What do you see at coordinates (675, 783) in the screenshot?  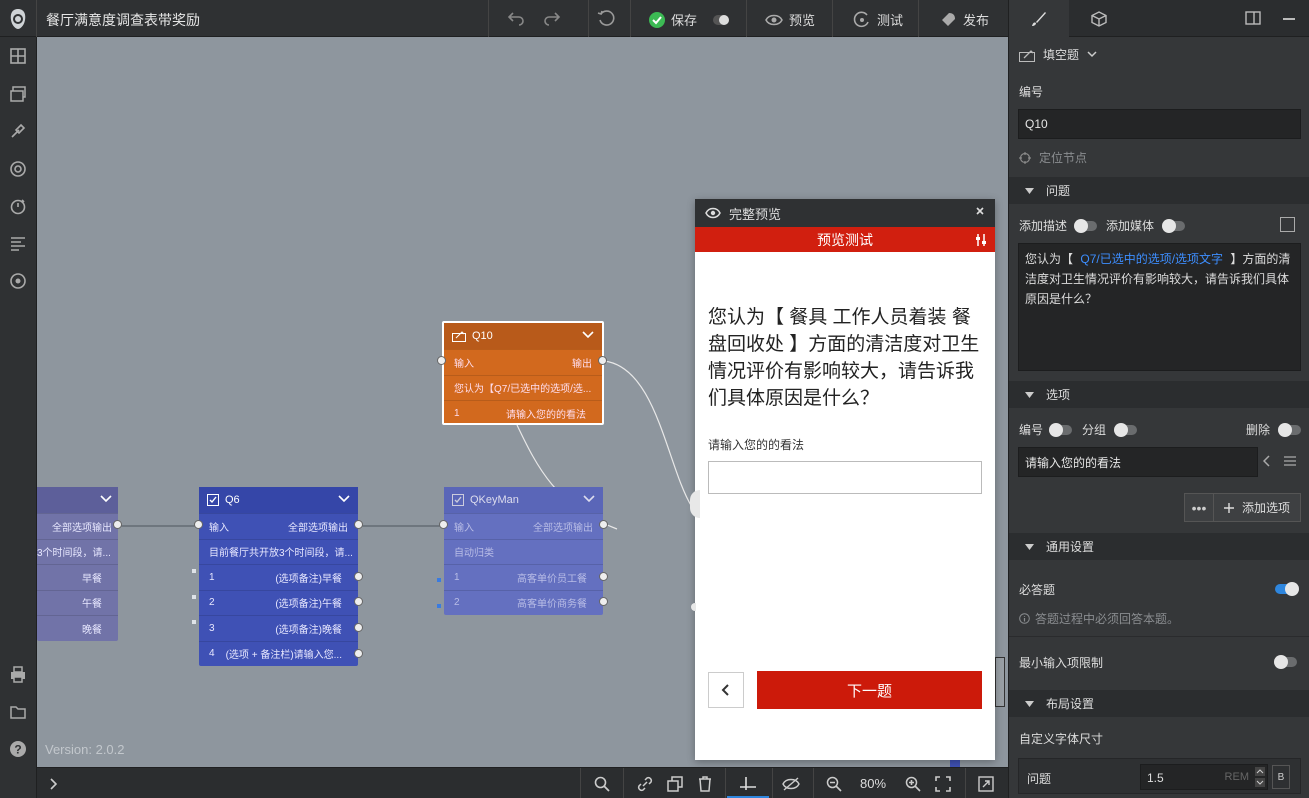 I see `copy-icon` at bounding box center [675, 783].